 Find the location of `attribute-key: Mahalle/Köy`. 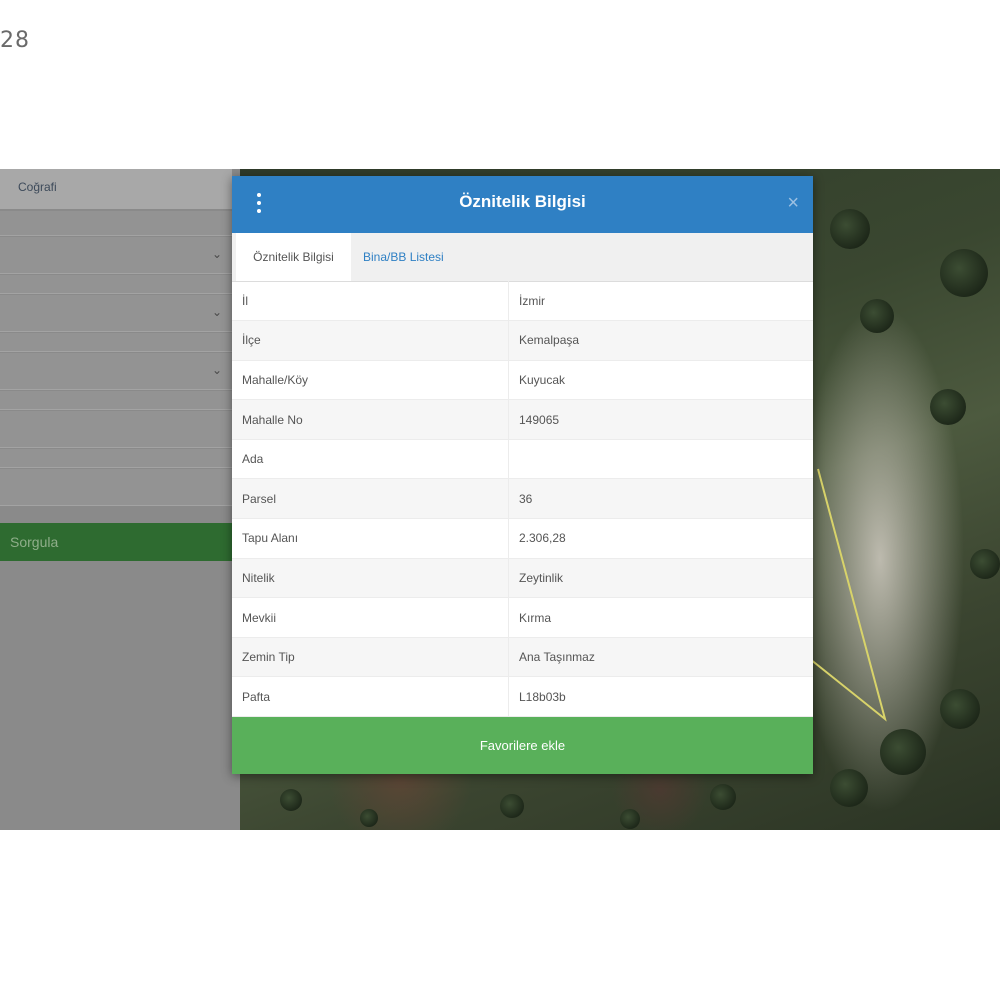

attribute-key: Mahalle/Köy is located at coordinates (370, 380).